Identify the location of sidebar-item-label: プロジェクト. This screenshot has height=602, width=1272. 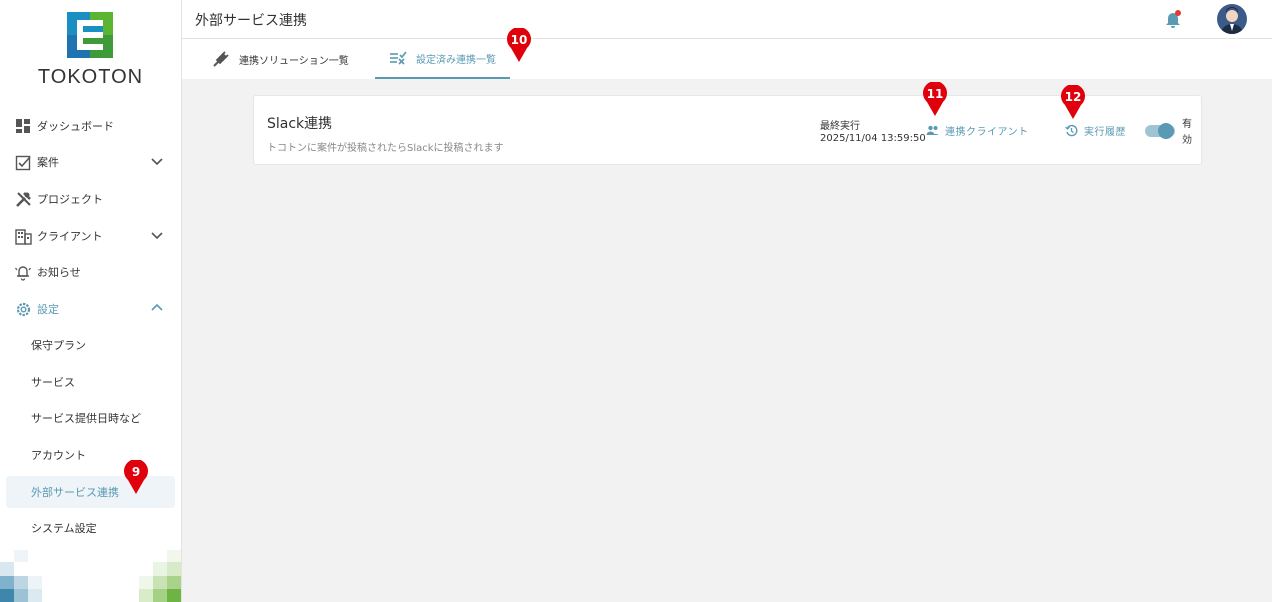
(70, 199).